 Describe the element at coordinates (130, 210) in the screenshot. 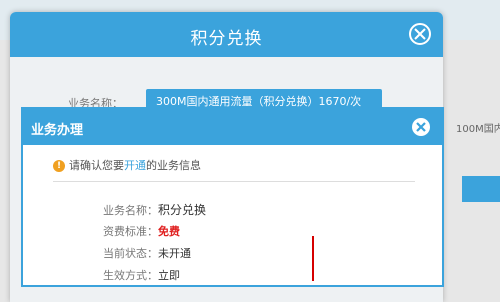

I see `info-label: 业务名称：` at that location.